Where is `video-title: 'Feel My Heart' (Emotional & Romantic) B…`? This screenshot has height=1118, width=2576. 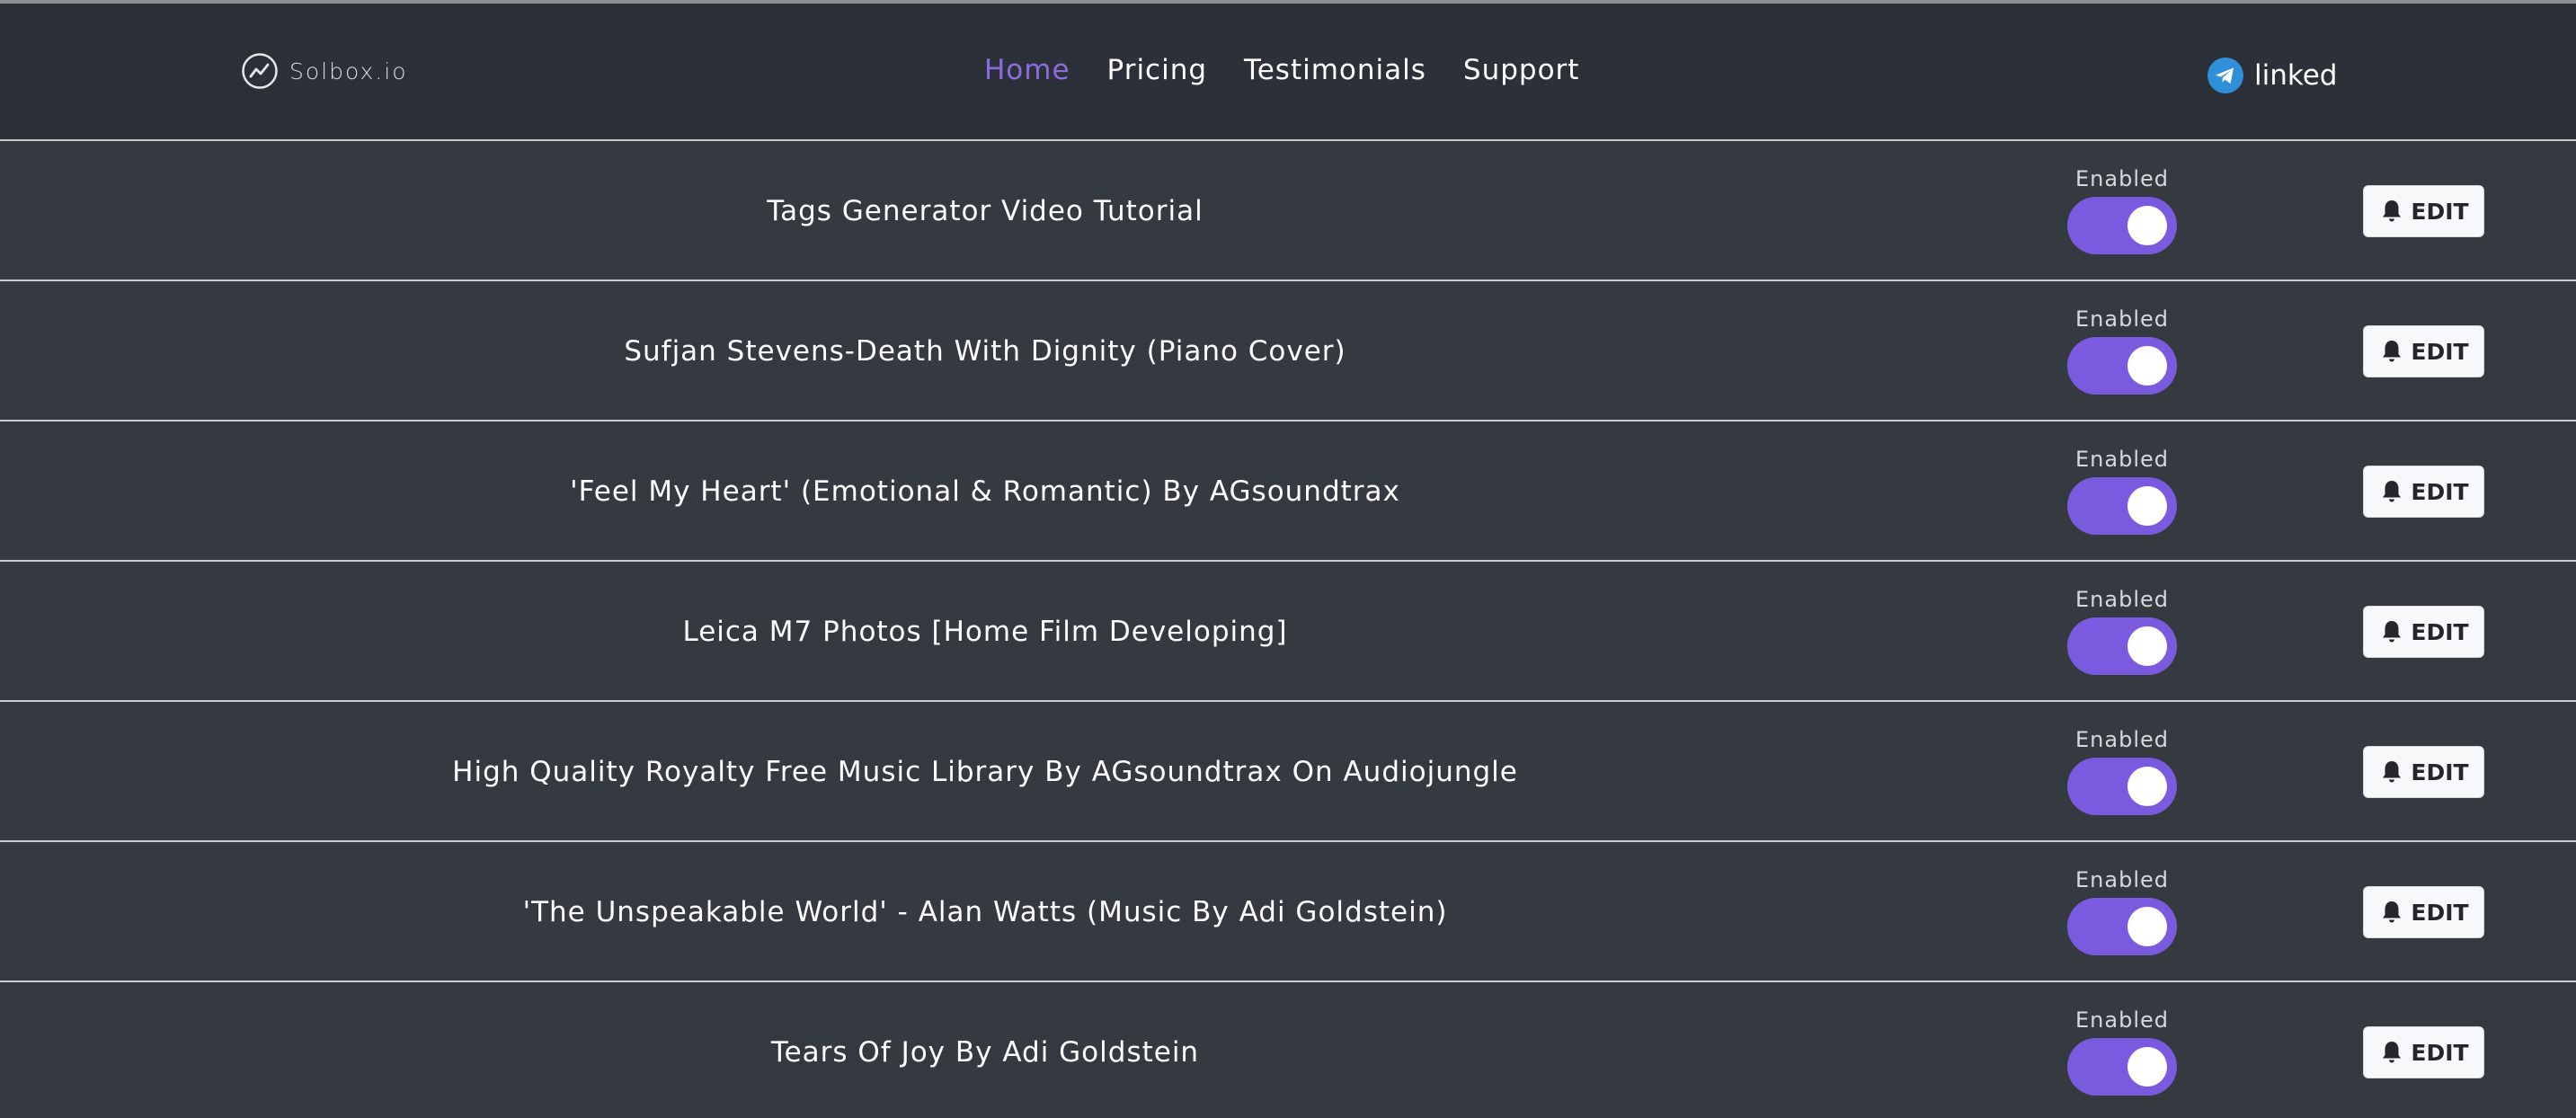 video-title: 'Feel My Heart' (Emotional & Romantic) B… is located at coordinates (985, 491).